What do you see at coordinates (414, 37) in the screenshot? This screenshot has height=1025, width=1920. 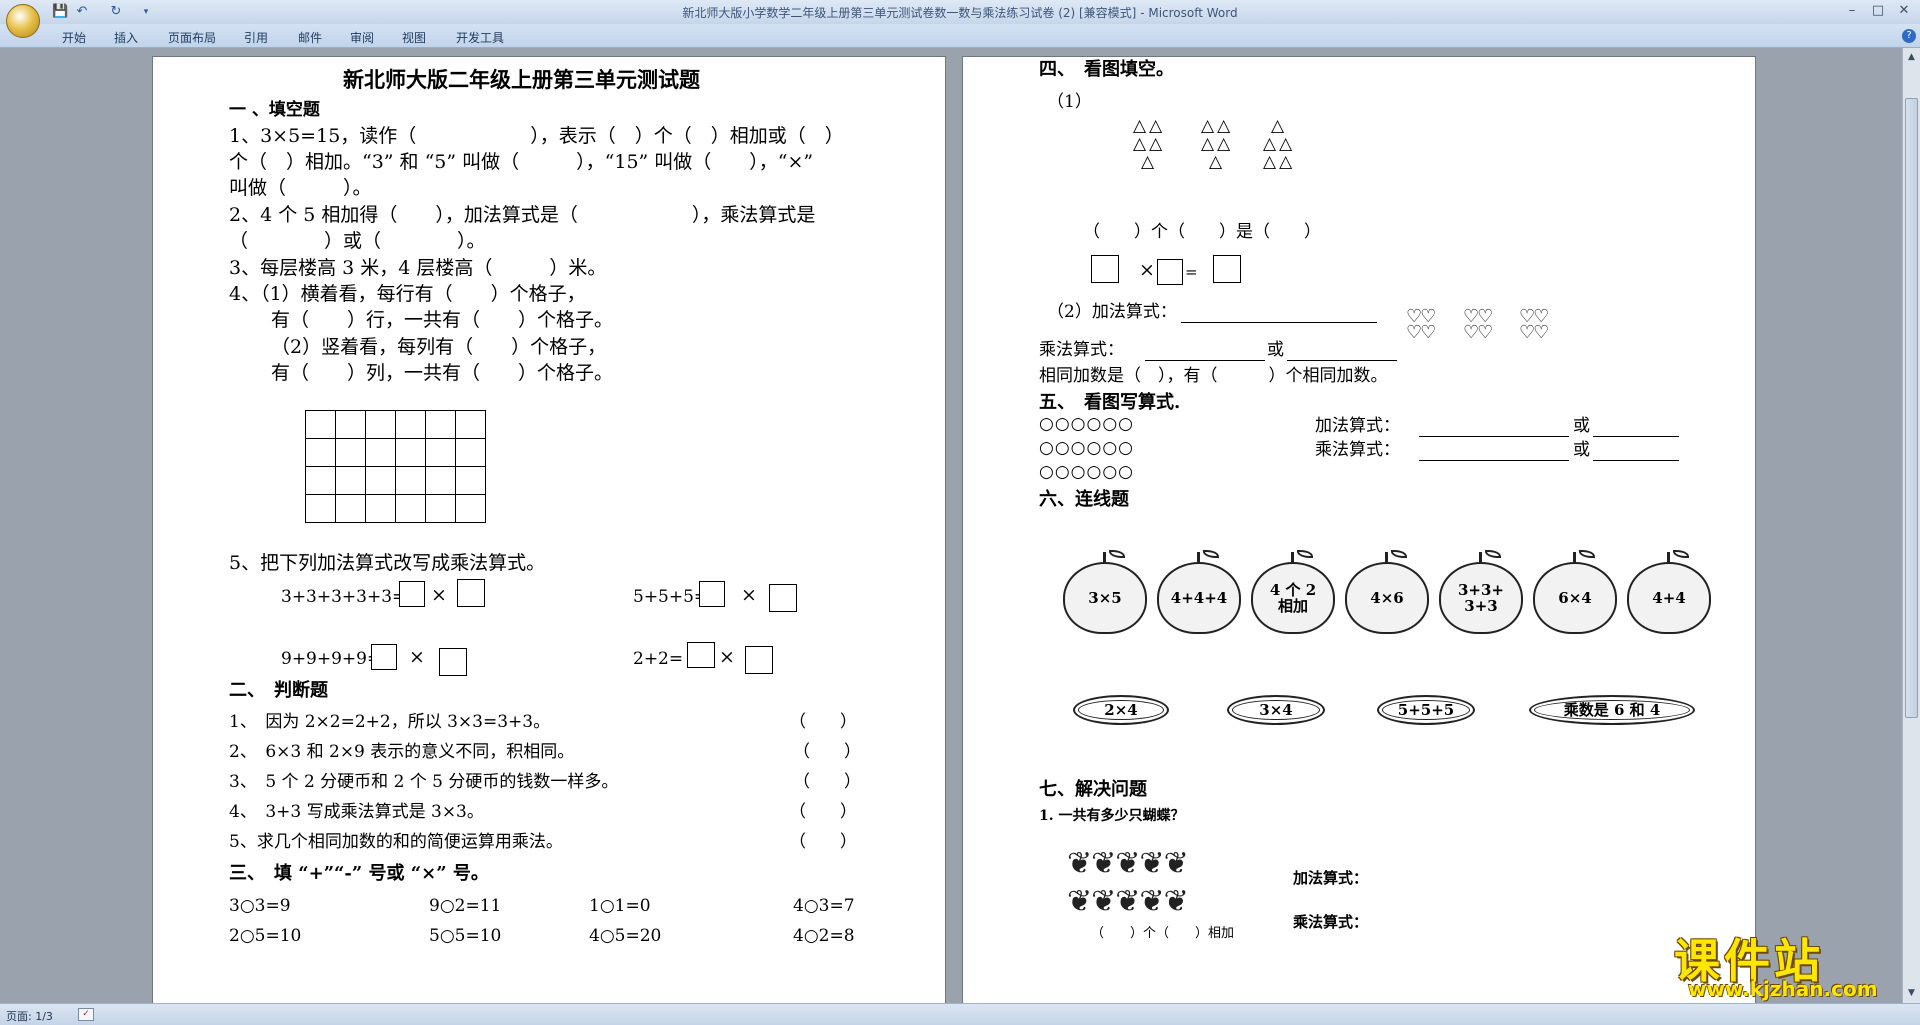 I see `tab-view: 视图` at bounding box center [414, 37].